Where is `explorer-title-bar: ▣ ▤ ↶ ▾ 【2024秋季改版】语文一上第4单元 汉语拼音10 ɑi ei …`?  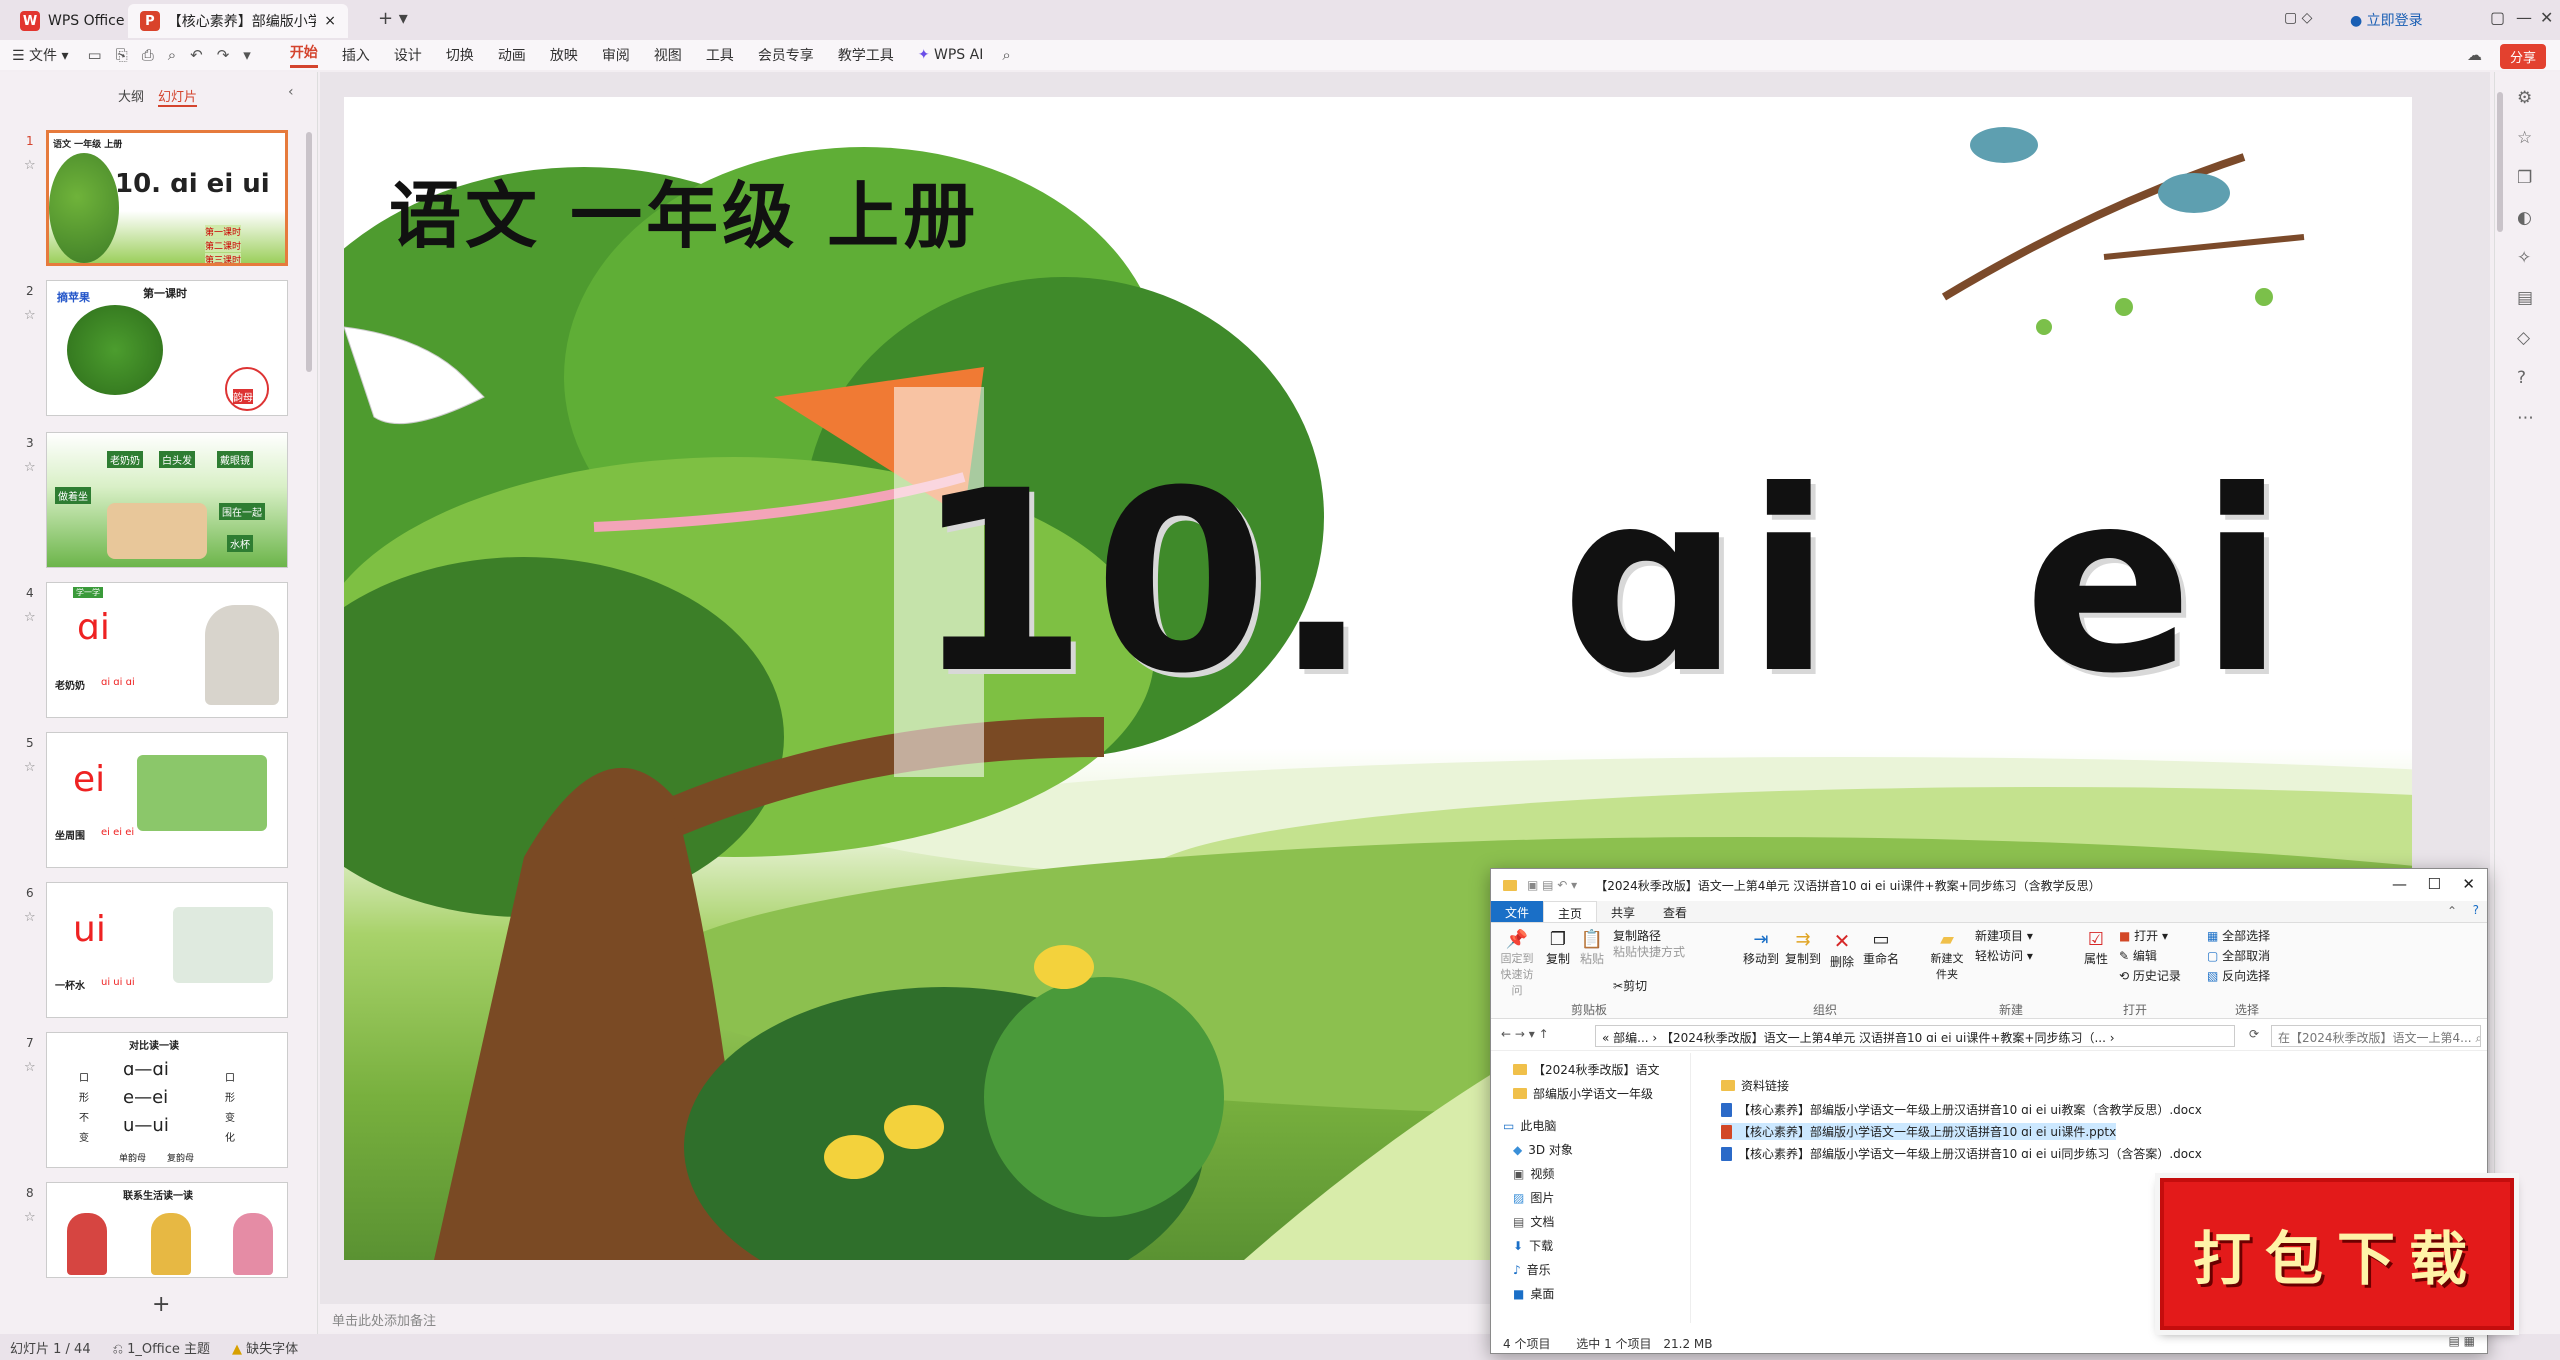 explorer-title-bar: ▣ ▤ ↶ ▾ 【2024秋季改版】语文一上第4单元 汉语拼音10 ɑi ei … is located at coordinates (1989, 885).